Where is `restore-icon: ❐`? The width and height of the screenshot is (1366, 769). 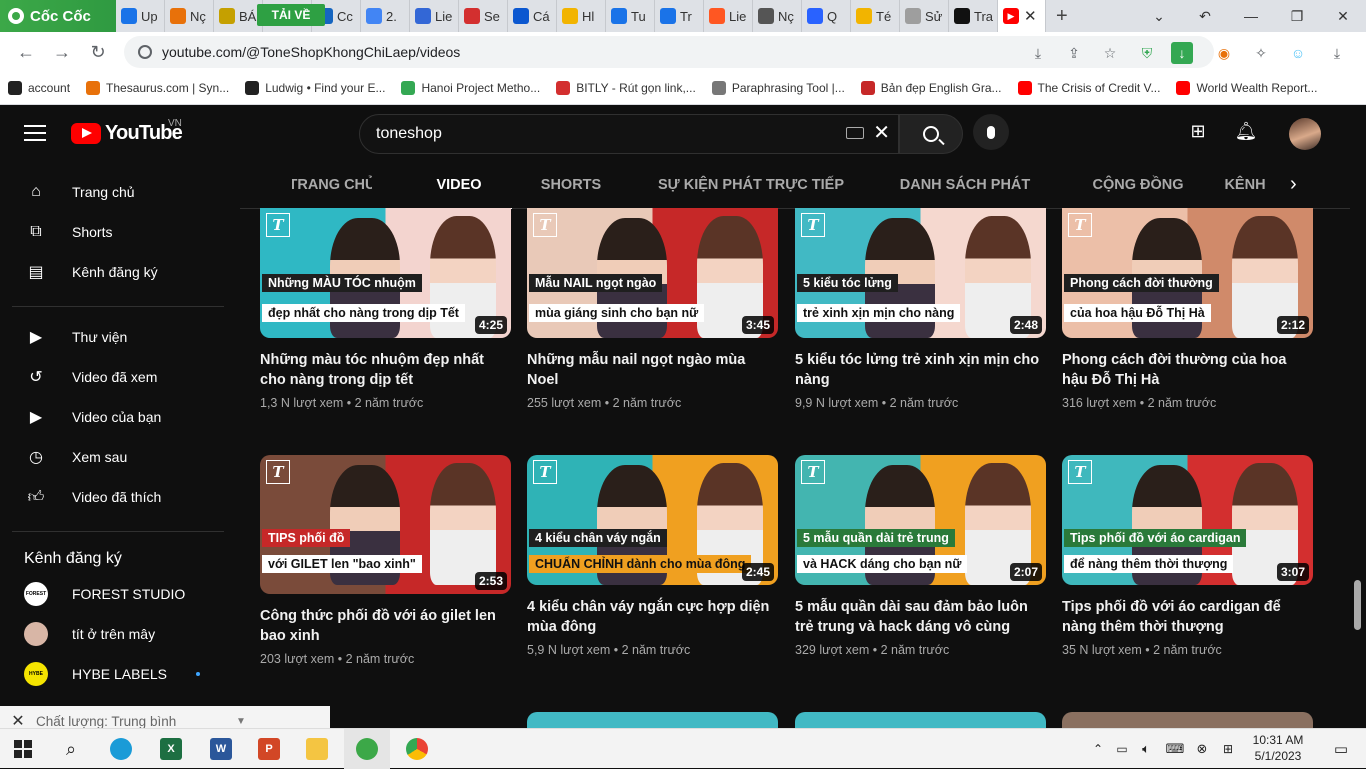
restore-icon: ❐ is located at coordinates (1297, 16).